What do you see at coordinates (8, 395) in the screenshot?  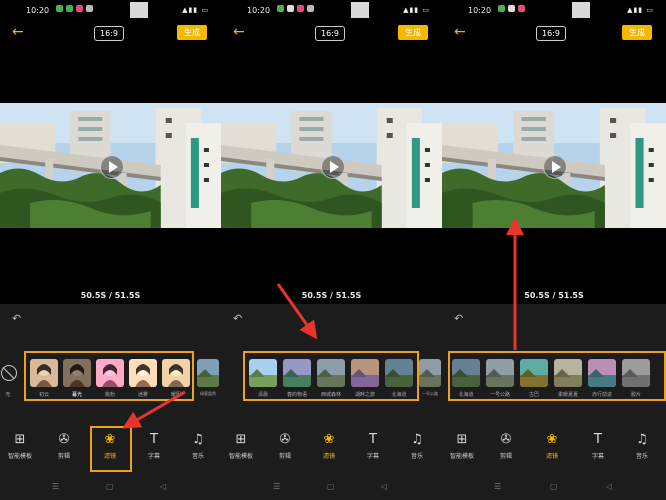 I see `filter-none-label: 无` at bounding box center [8, 395].